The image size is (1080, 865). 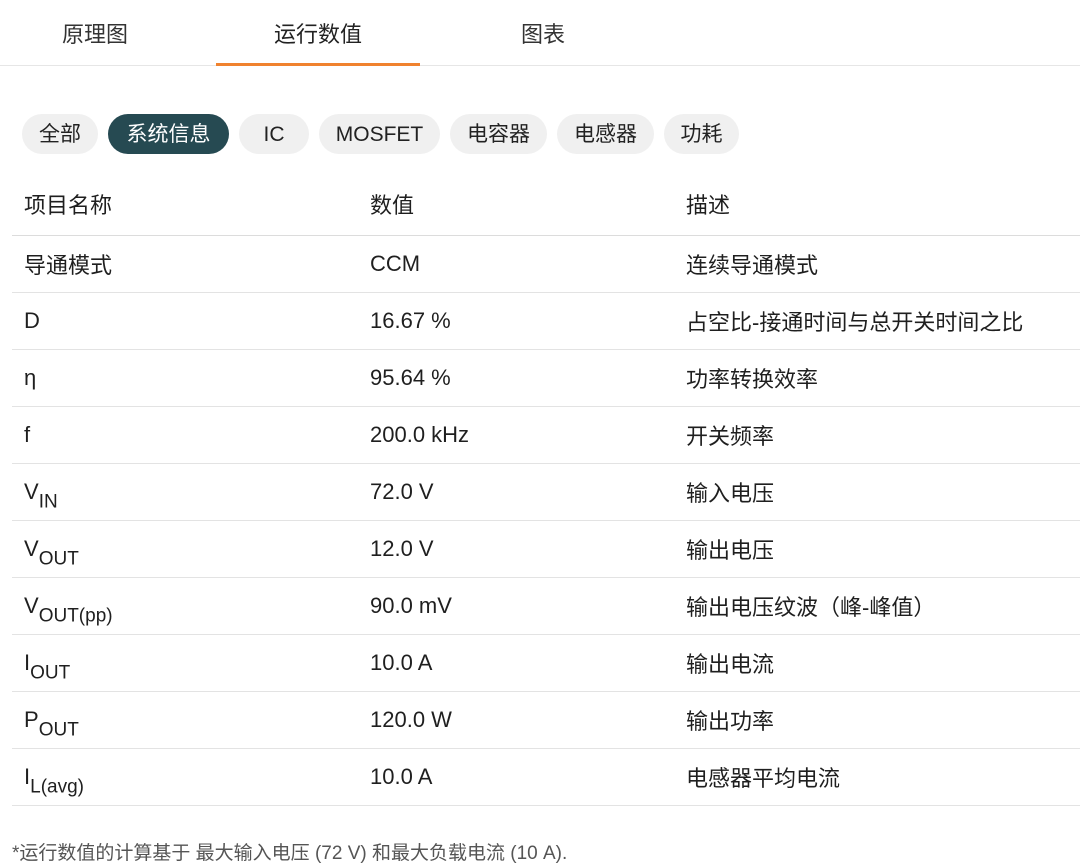 What do you see at coordinates (60, 134) in the screenshot?
I see `filter-chip-all: 全部` at bounding box center [60, 134].